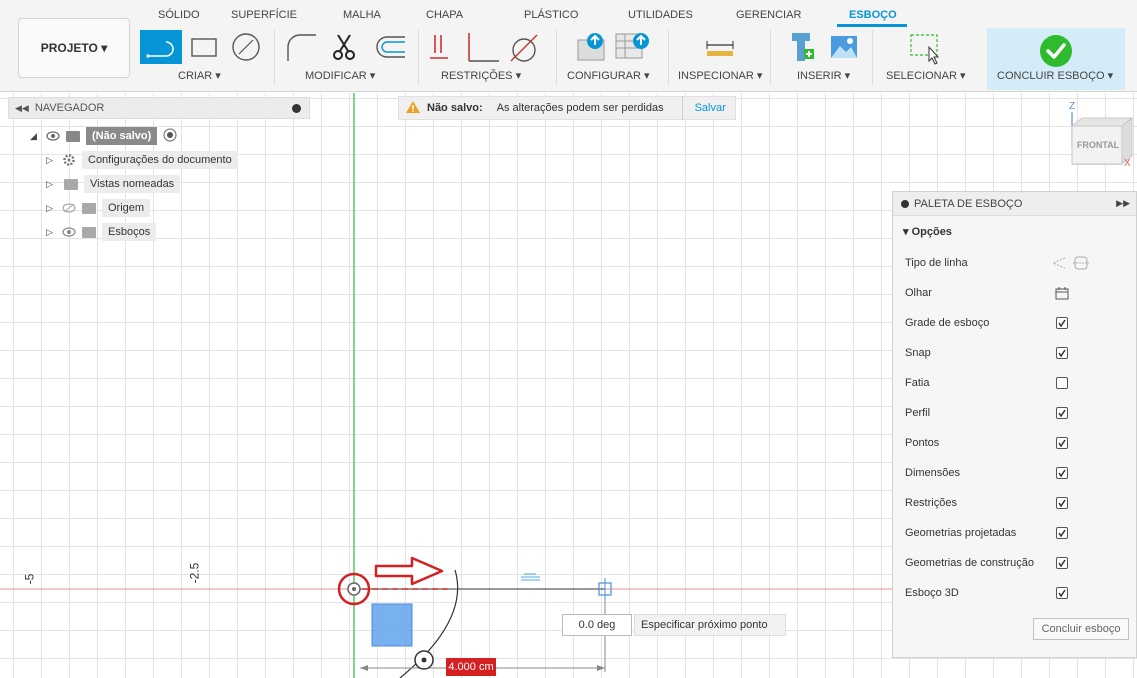 The height and width of the screenshot is (678, 1137). I want to click on finish-sketch-area: CONCLUIR ESBOÇO ▾, so click(1056, 59).